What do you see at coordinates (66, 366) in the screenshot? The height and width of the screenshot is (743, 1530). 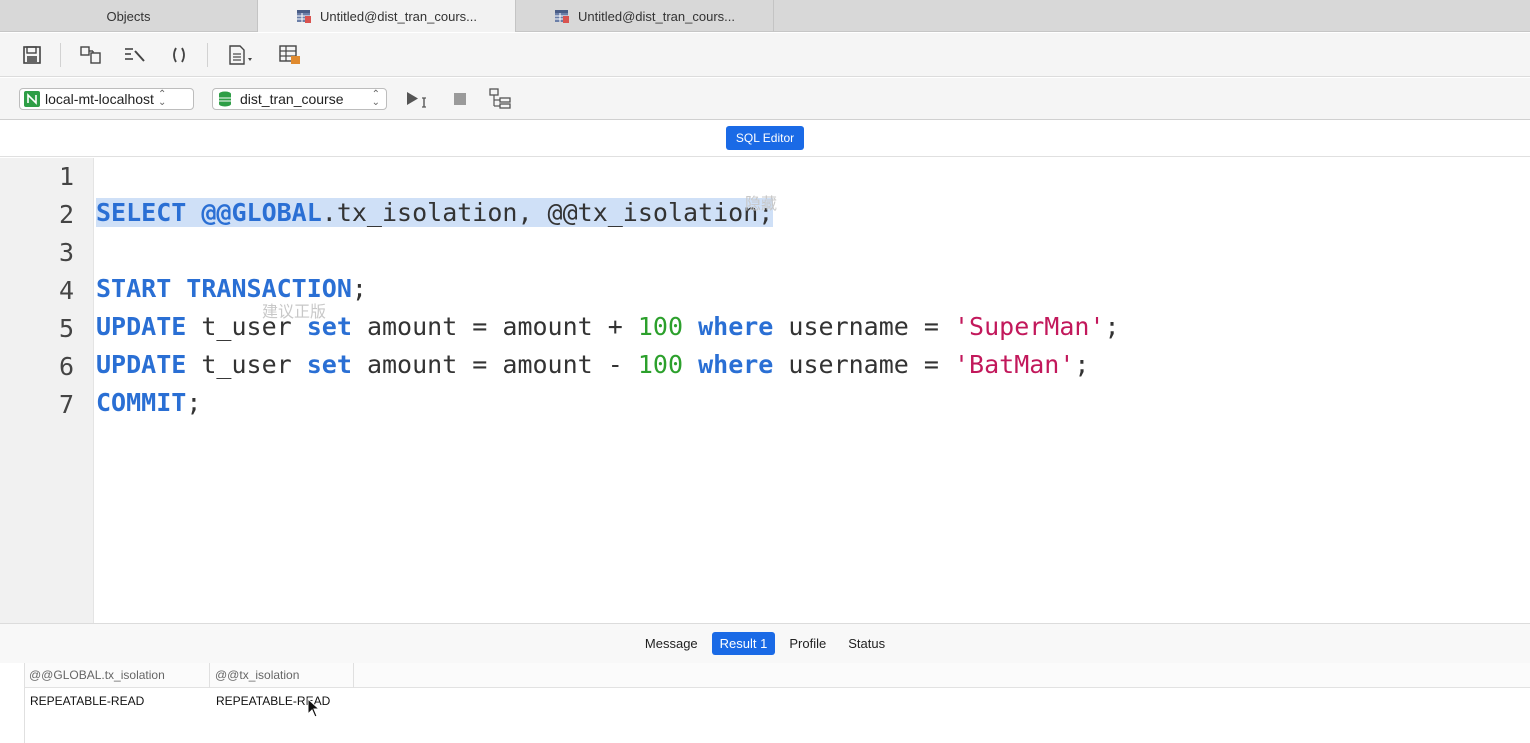 I see `line-number: 6` at bounding box center [66, 366].